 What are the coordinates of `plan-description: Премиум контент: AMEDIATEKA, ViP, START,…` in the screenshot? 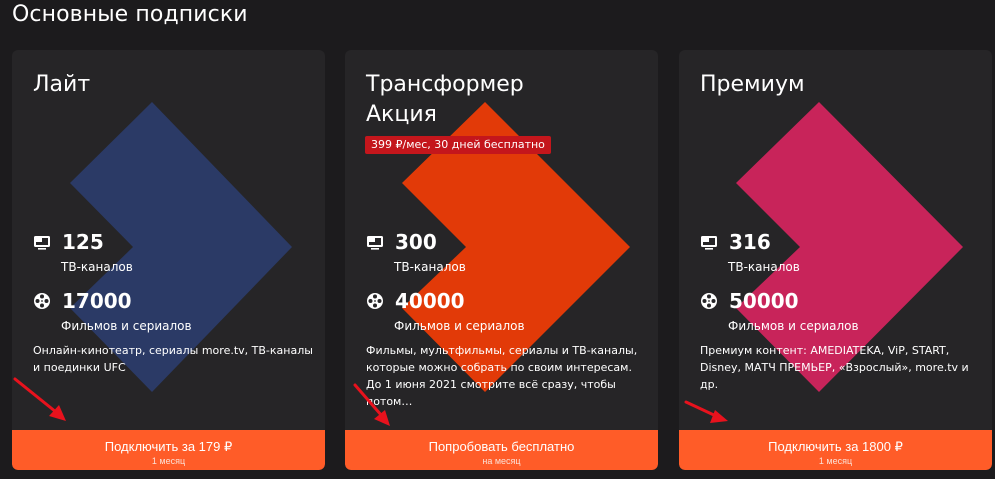 It's located at (834, 367).